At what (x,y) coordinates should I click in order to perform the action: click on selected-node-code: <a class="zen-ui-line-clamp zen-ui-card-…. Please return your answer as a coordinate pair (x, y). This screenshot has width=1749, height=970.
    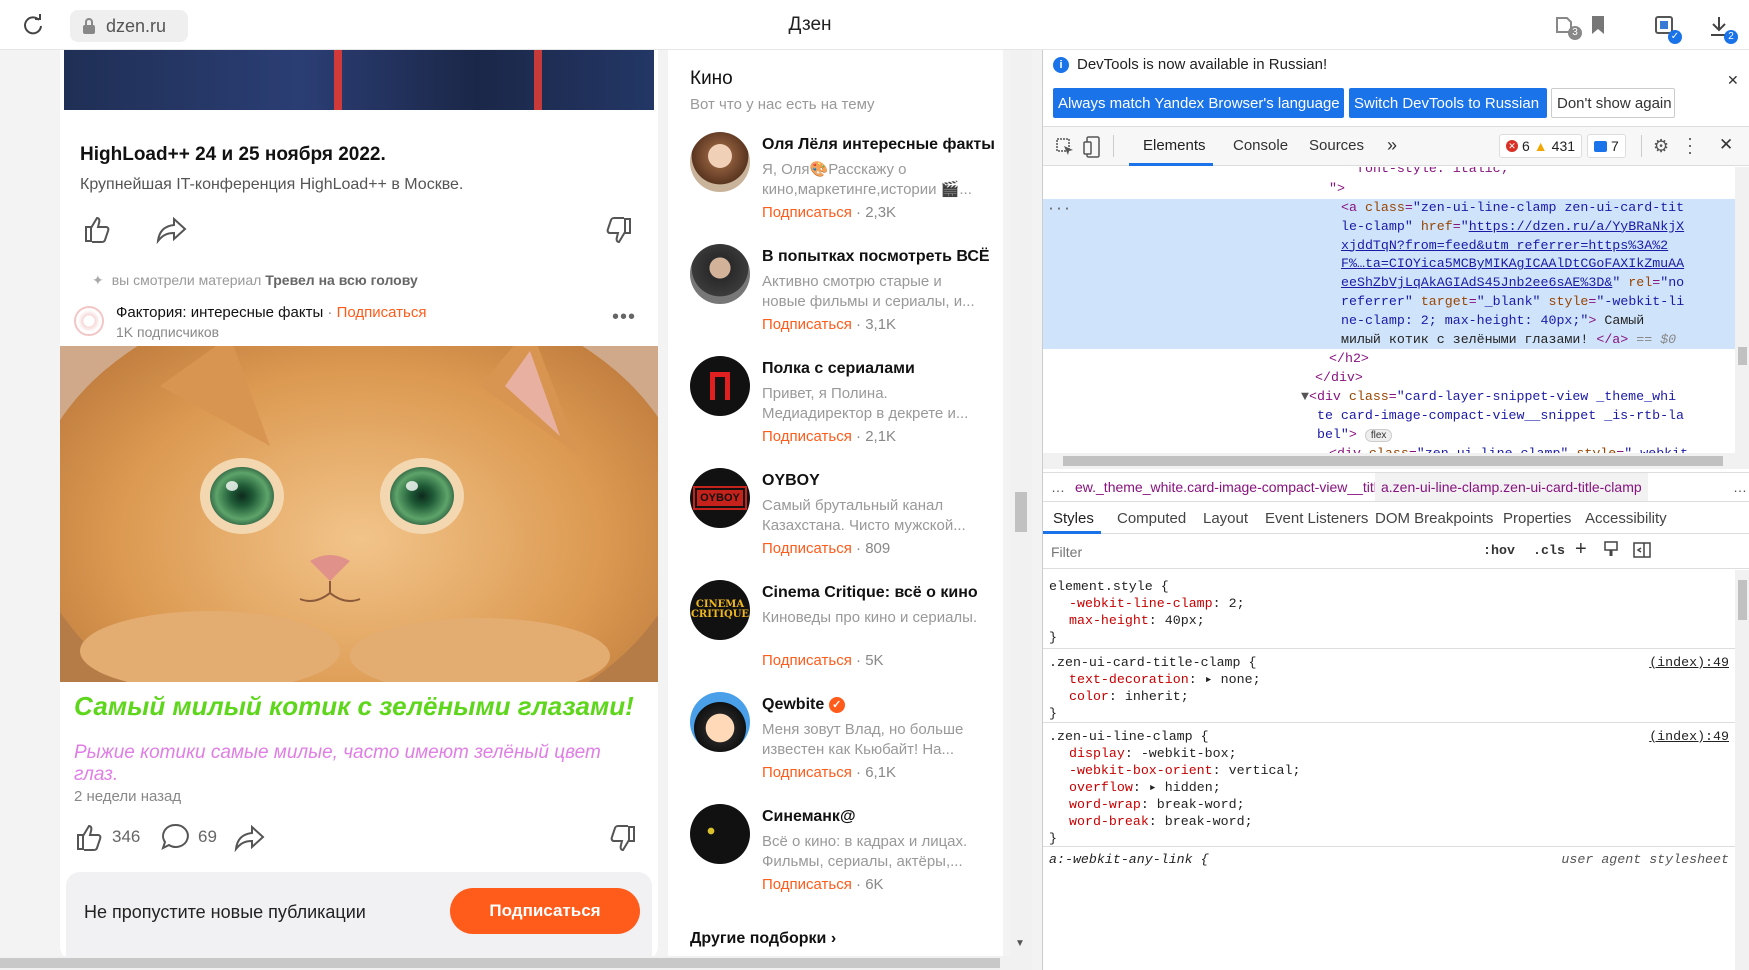
    Looking at the image, I should click on (1512, 274).